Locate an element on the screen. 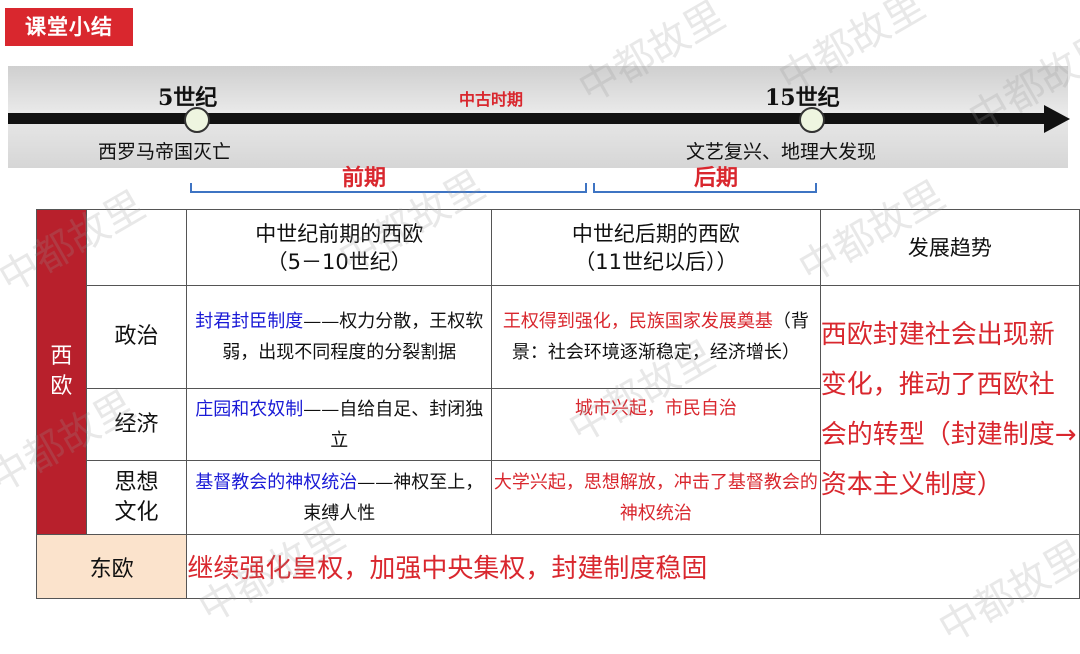  economy-late-highlight: 城市兴起，市民自治 is located at coordinates (655, 408).